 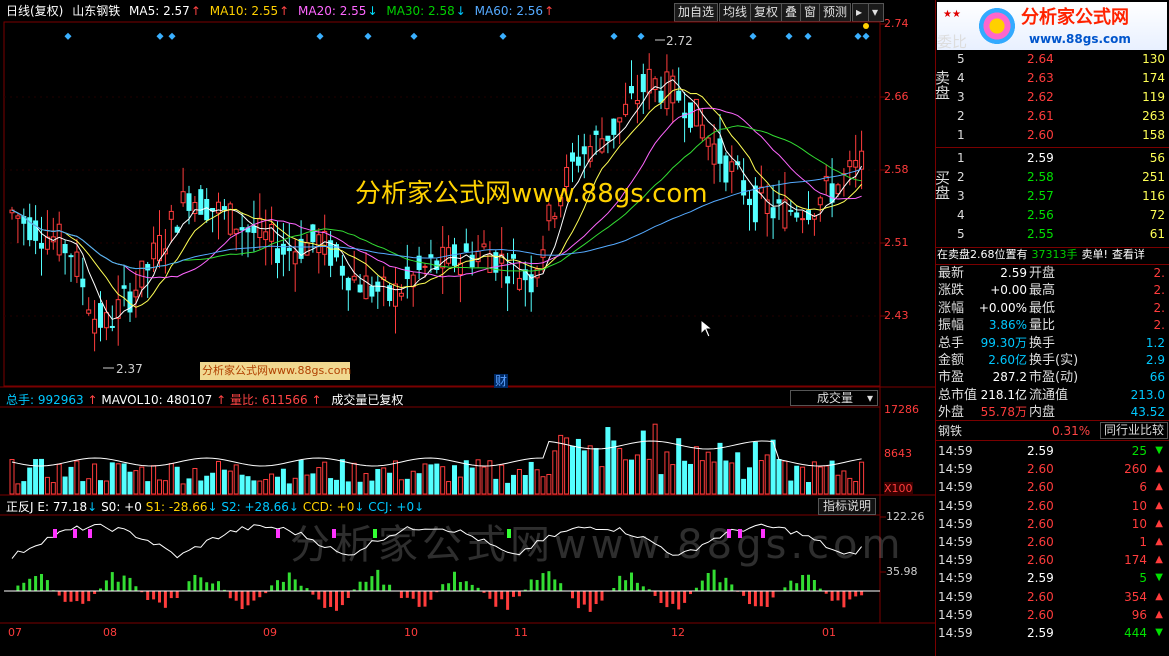 What do you see at coordinates (1155, 342) in the screenshot?
I see `stat-value: 1.2` at bounding box center [1155, 342].